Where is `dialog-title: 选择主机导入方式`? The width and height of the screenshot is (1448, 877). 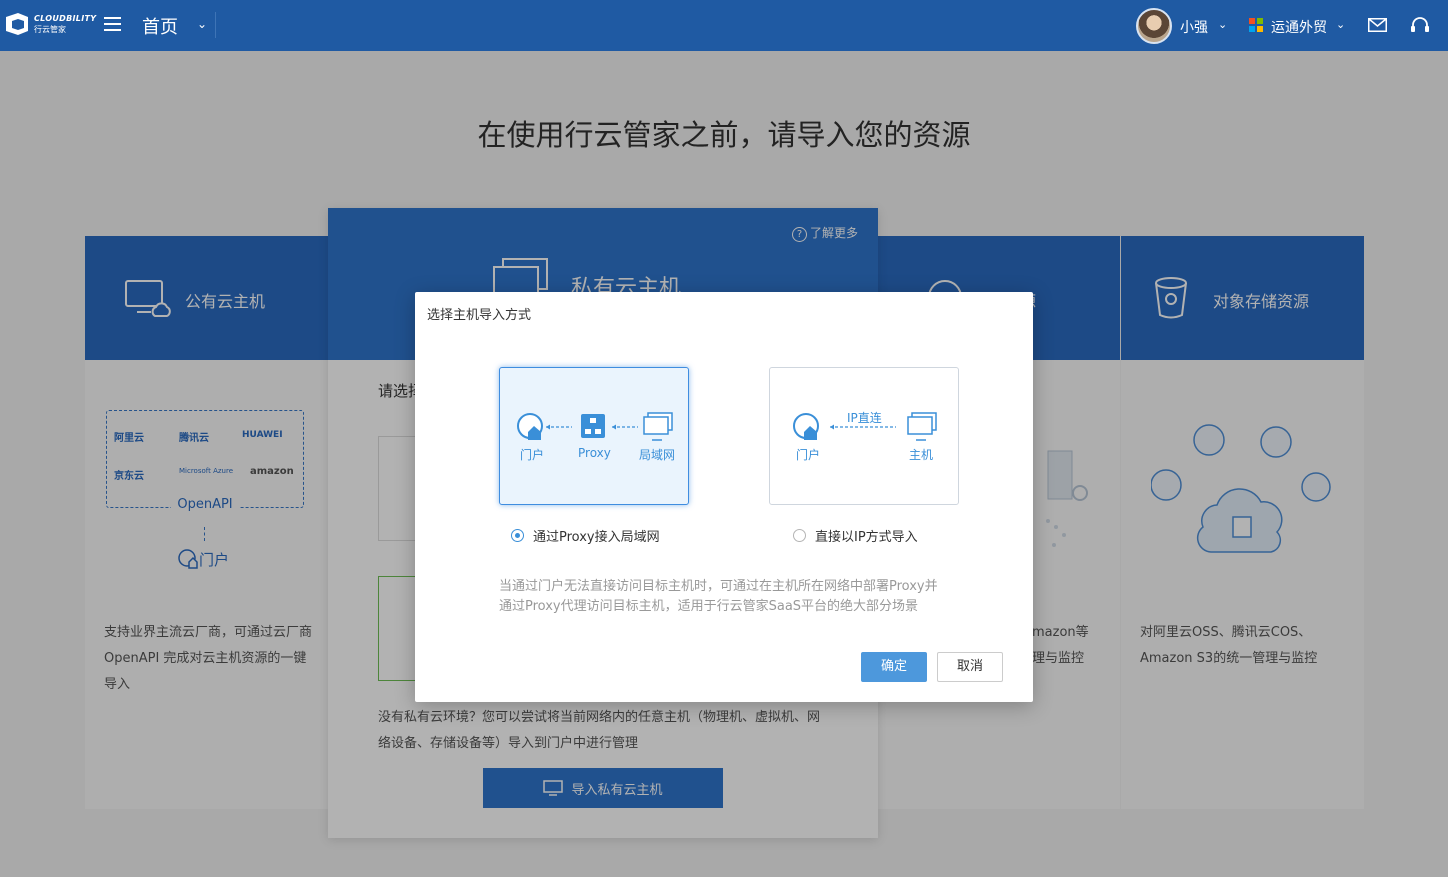
dialog-title: 选择主机导入方式 is located at coordinates (479, 315).